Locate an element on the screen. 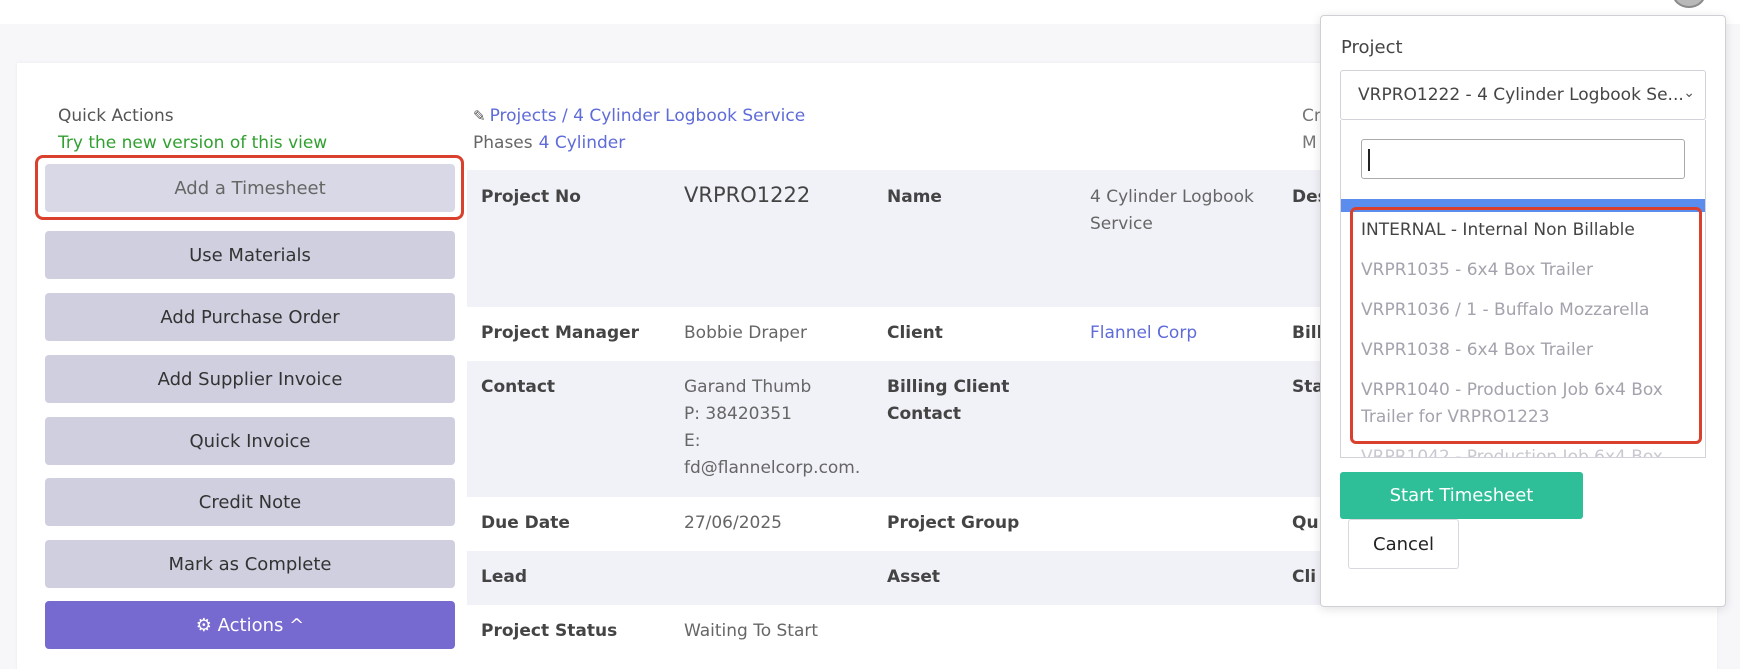 This screenshot has height=669, width=1740. quick-invoice-button: Quick Invoice is located at coordinates (250, 441).